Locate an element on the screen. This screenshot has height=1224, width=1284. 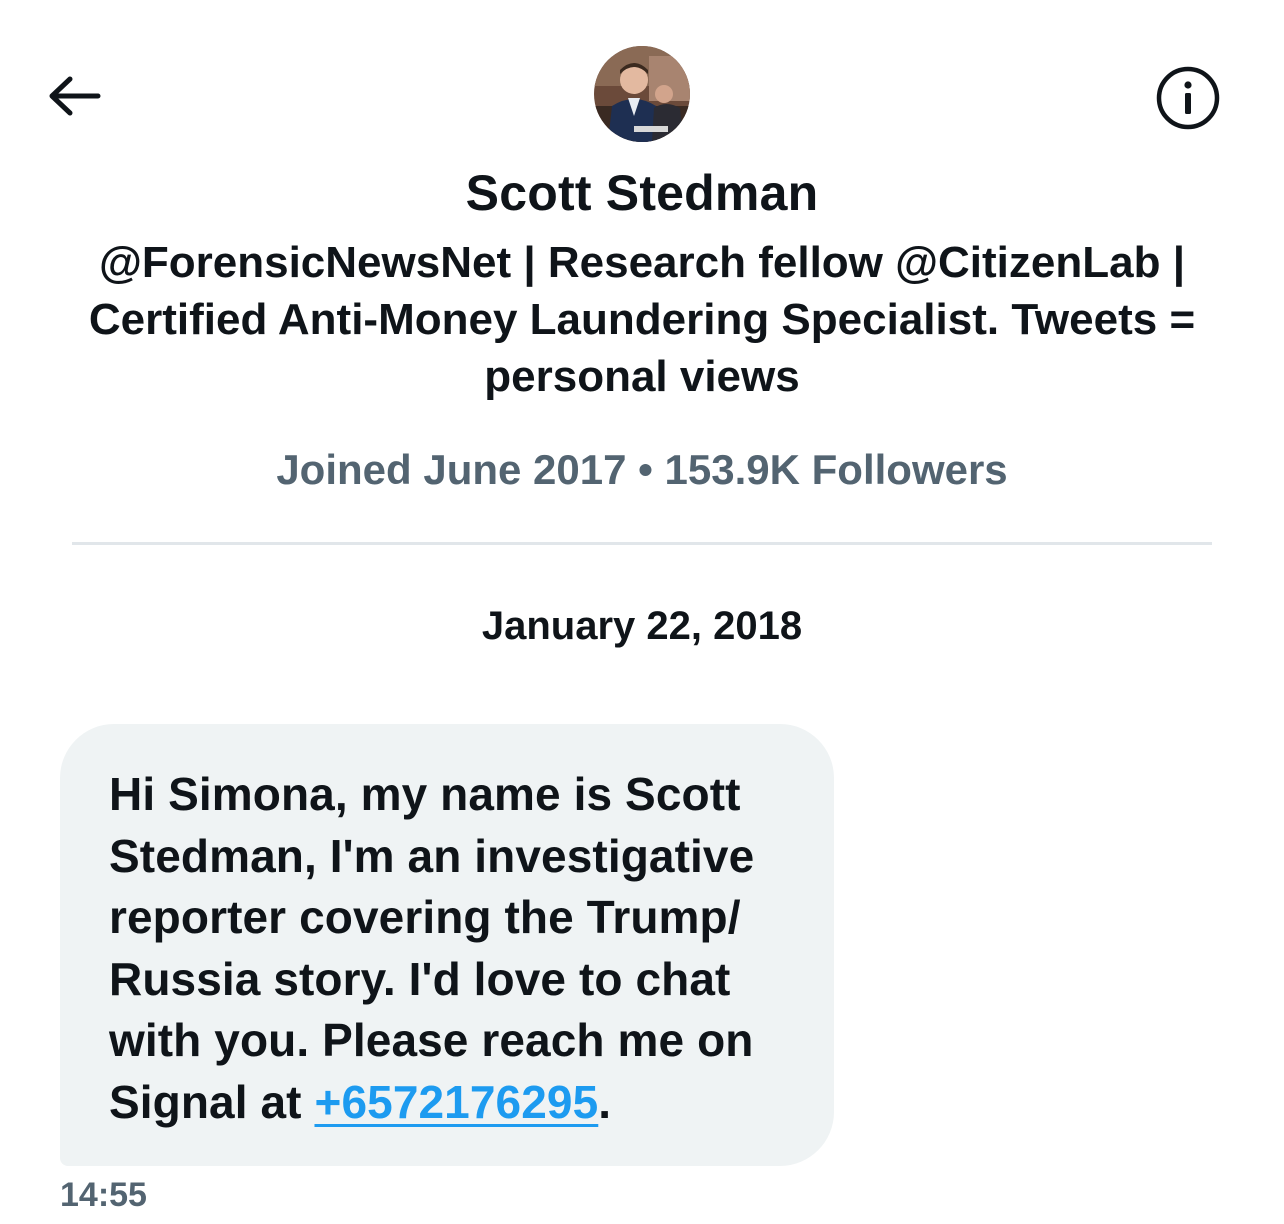
avatar-photo is located at coordinates (642, 94).